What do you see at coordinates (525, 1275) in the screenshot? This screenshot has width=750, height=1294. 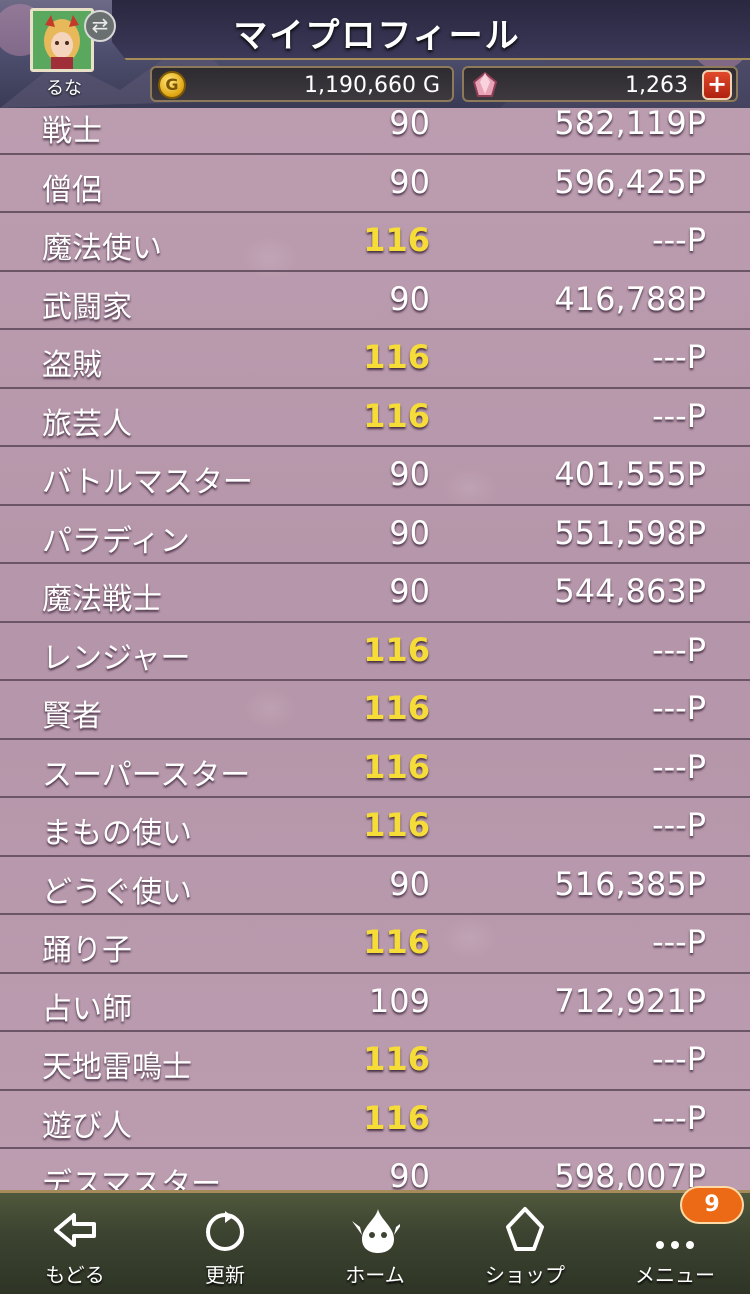 I see `nav-shop-label: ショップ` at bounding box center [525, 1275].